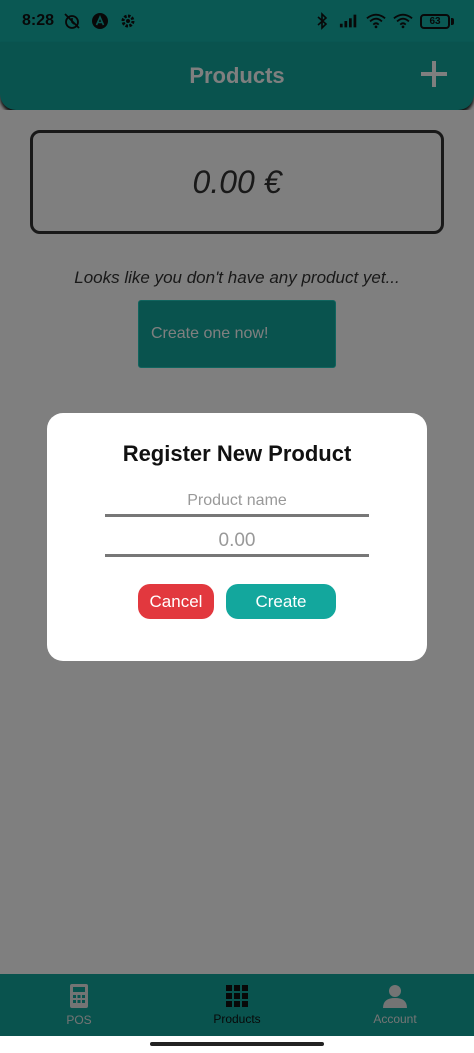 The height and width of the screenshot is (1053, 474). What do you see at coordinates (281, 601) in the screenshot?
I see `create-button: Create` at bounding box center [281, 601].